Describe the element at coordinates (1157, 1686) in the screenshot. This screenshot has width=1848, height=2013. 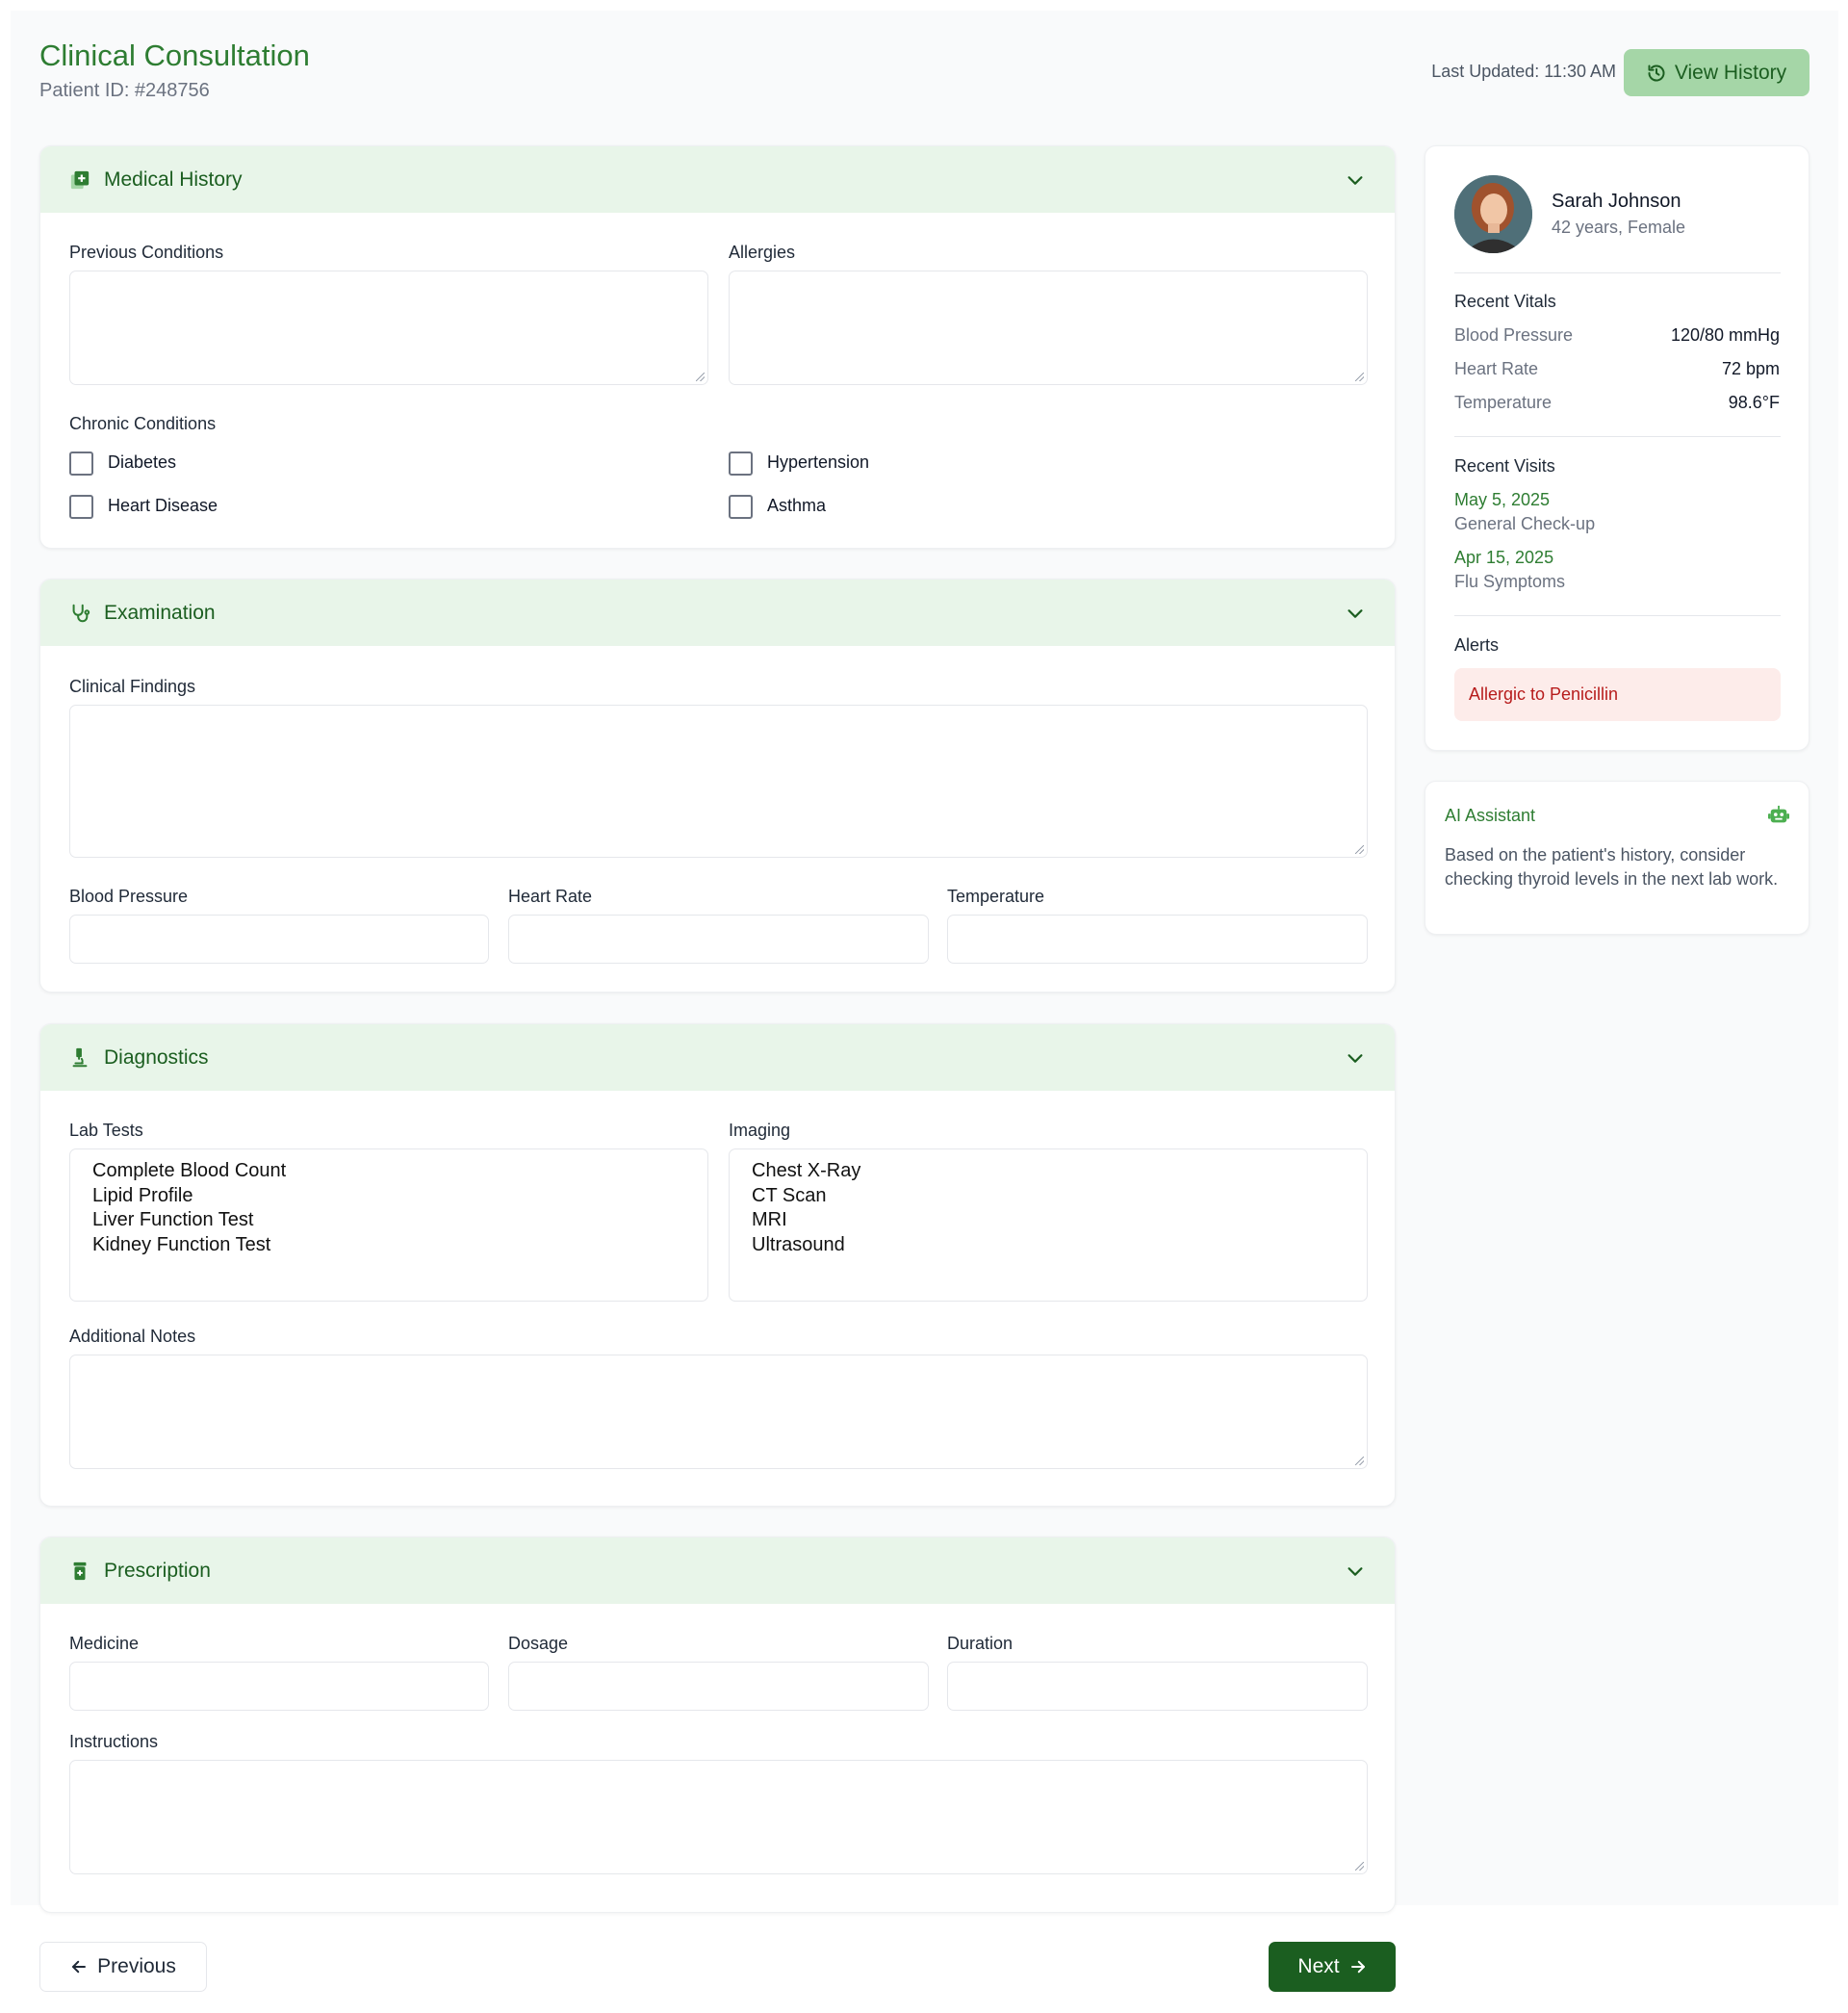
I see `duration-input` at that location.